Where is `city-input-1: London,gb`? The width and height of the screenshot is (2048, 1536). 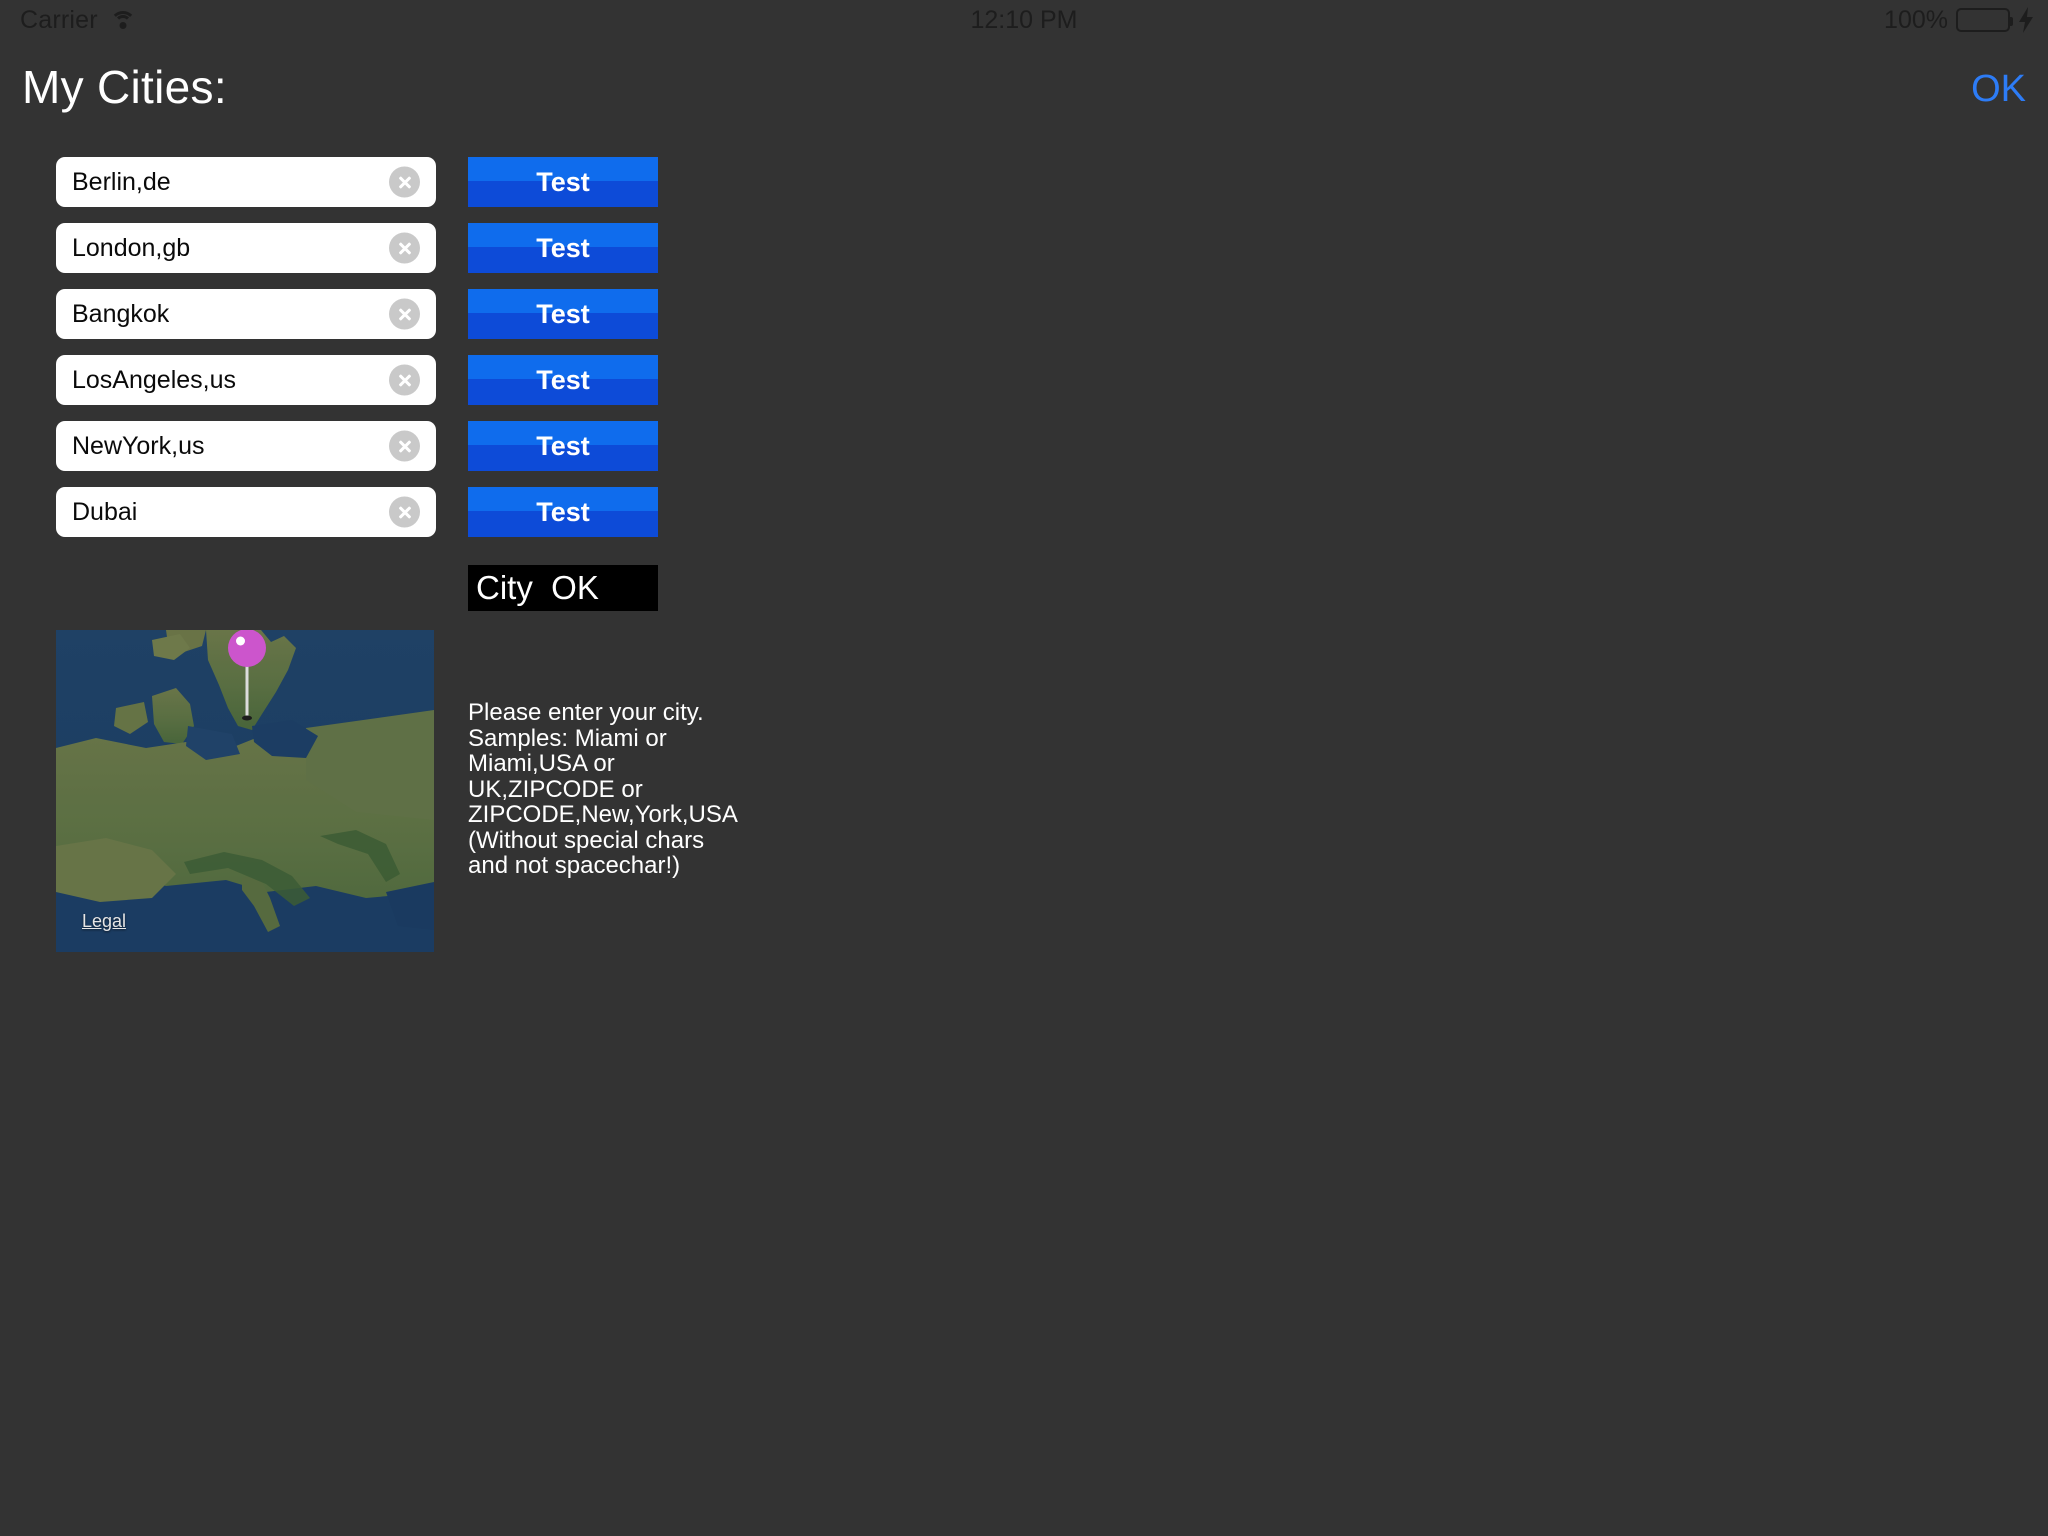 city-input-1: London,gb is located at coordinates (246, 248).